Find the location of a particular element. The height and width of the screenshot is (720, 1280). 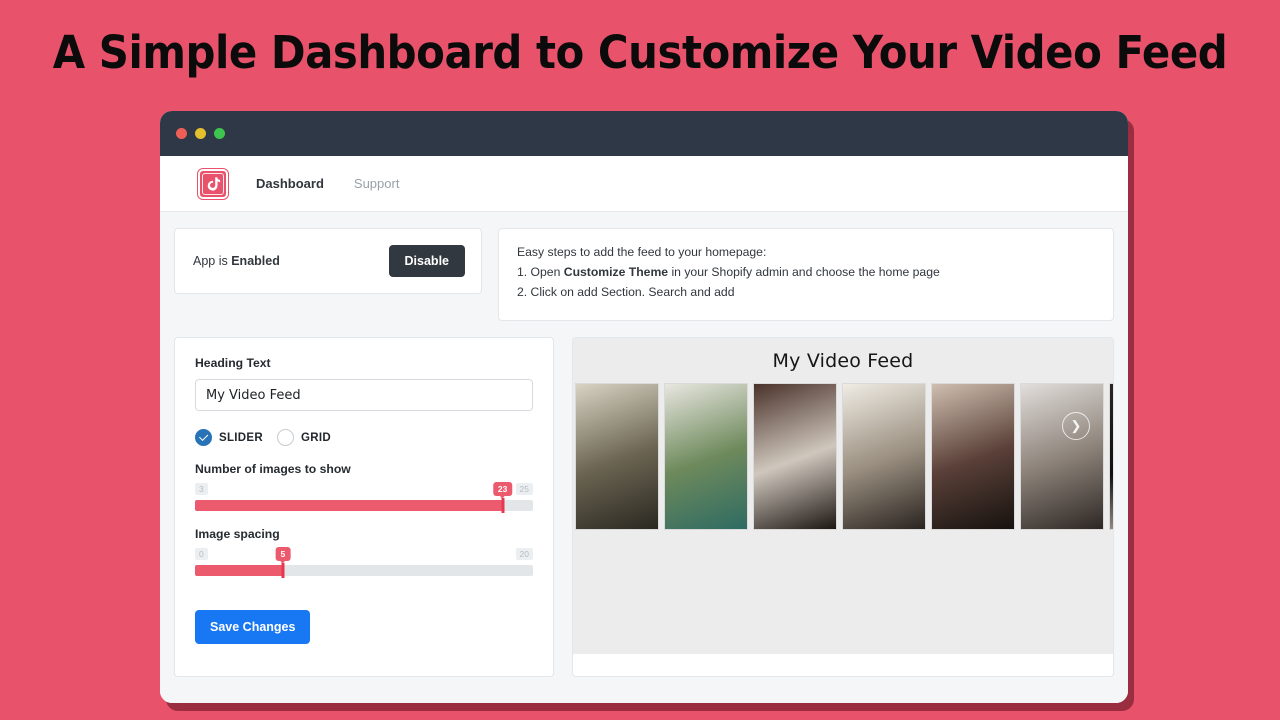

window-titlebar is located at coordinates (644, 133).